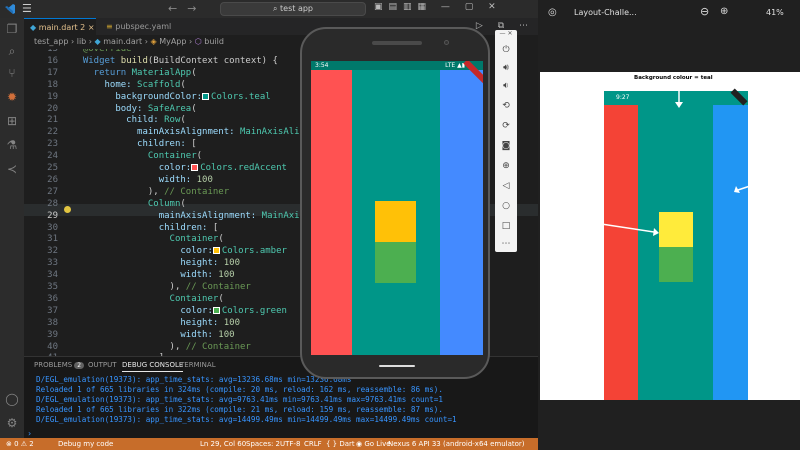  Describe the element at coordinates (172, 41) in the screenshot. I see `breadcrumb-item: MyApp` at that location.